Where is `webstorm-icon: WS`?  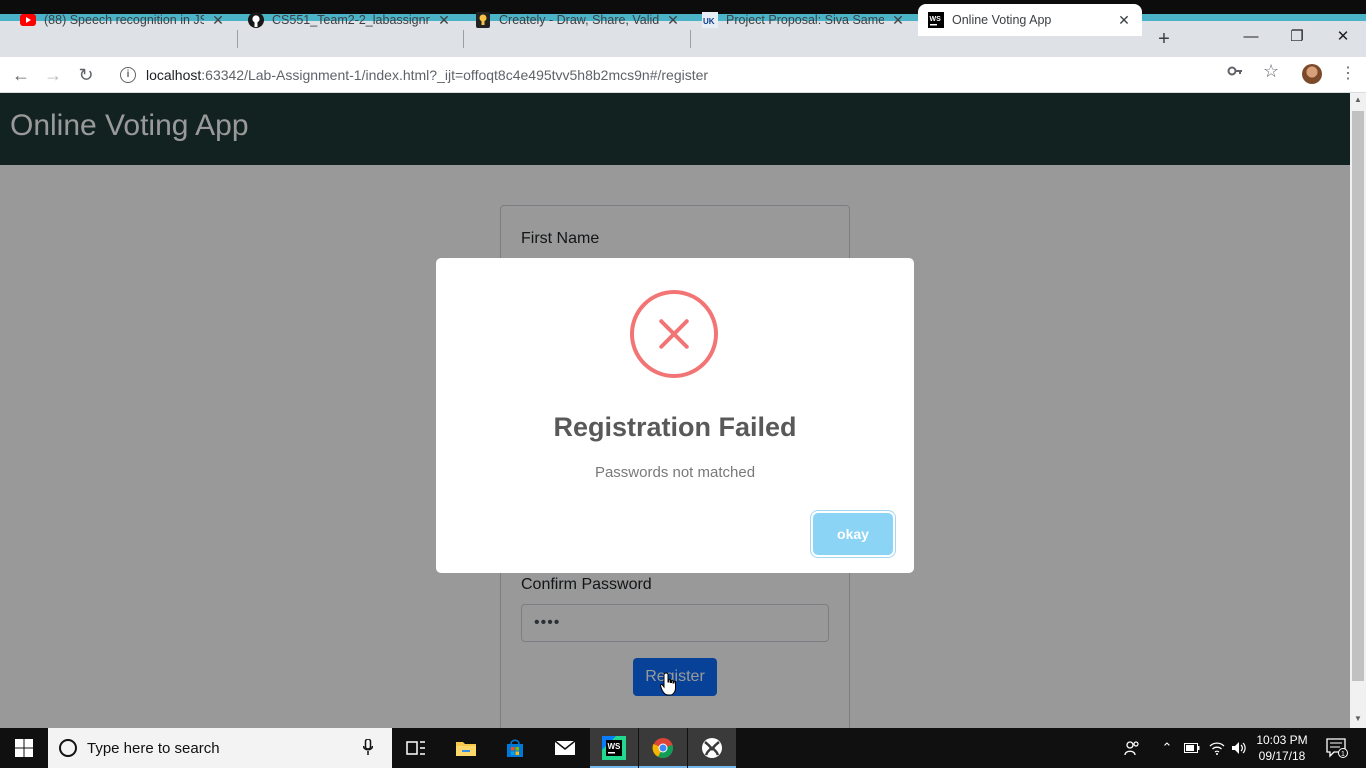 webstorm-icon: WS is located at coordinates (936, 20).